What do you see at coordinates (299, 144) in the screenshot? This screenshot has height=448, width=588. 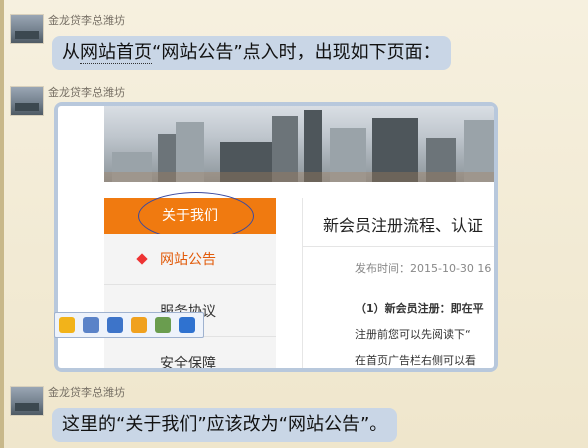 I see `city-banner-image` at bounding box center [299, 144].